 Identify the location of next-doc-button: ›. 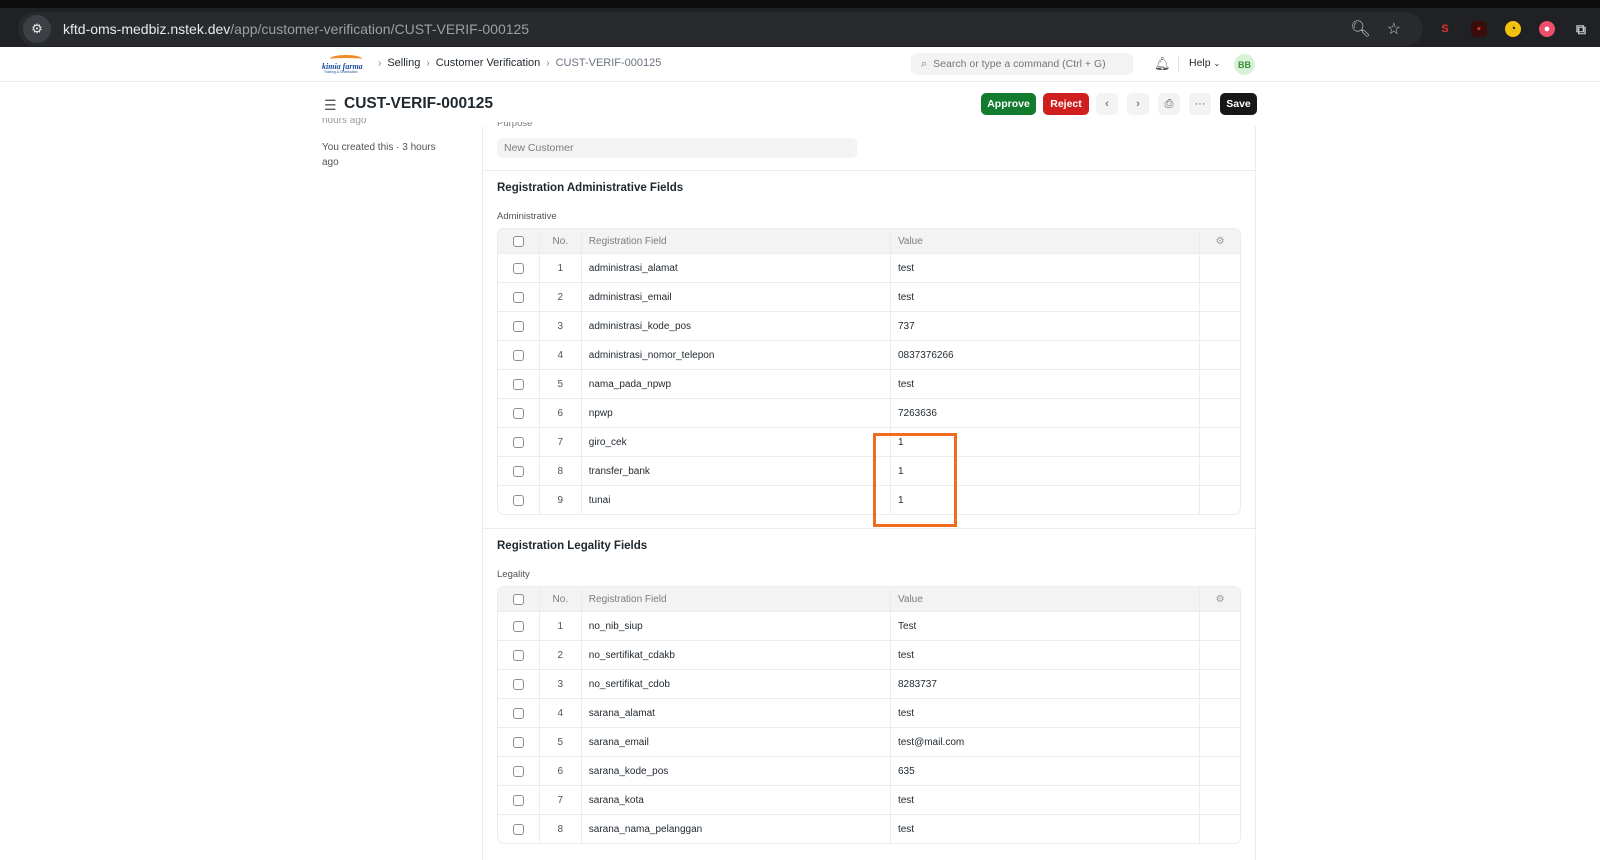
(1138, 104).